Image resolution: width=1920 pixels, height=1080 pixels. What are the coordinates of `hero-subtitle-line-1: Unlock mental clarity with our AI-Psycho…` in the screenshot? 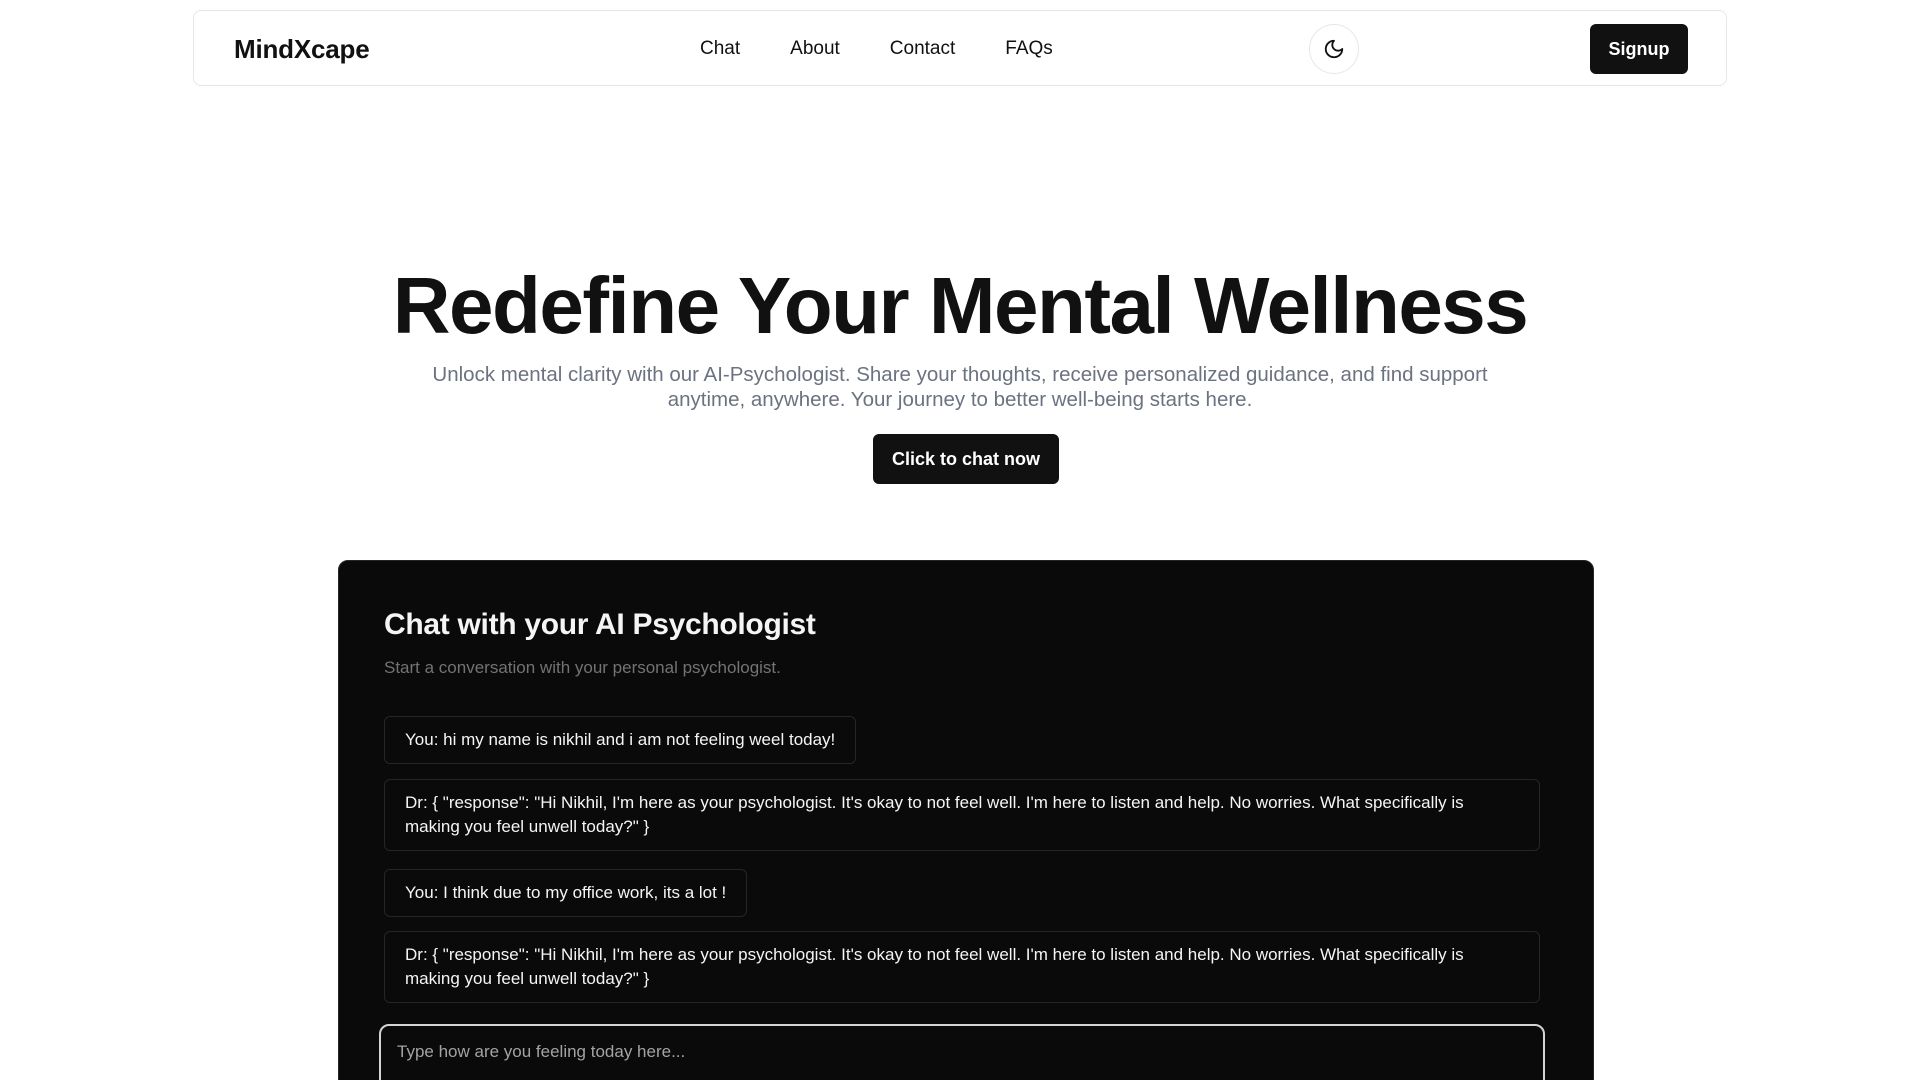 It's located at (960, 374).